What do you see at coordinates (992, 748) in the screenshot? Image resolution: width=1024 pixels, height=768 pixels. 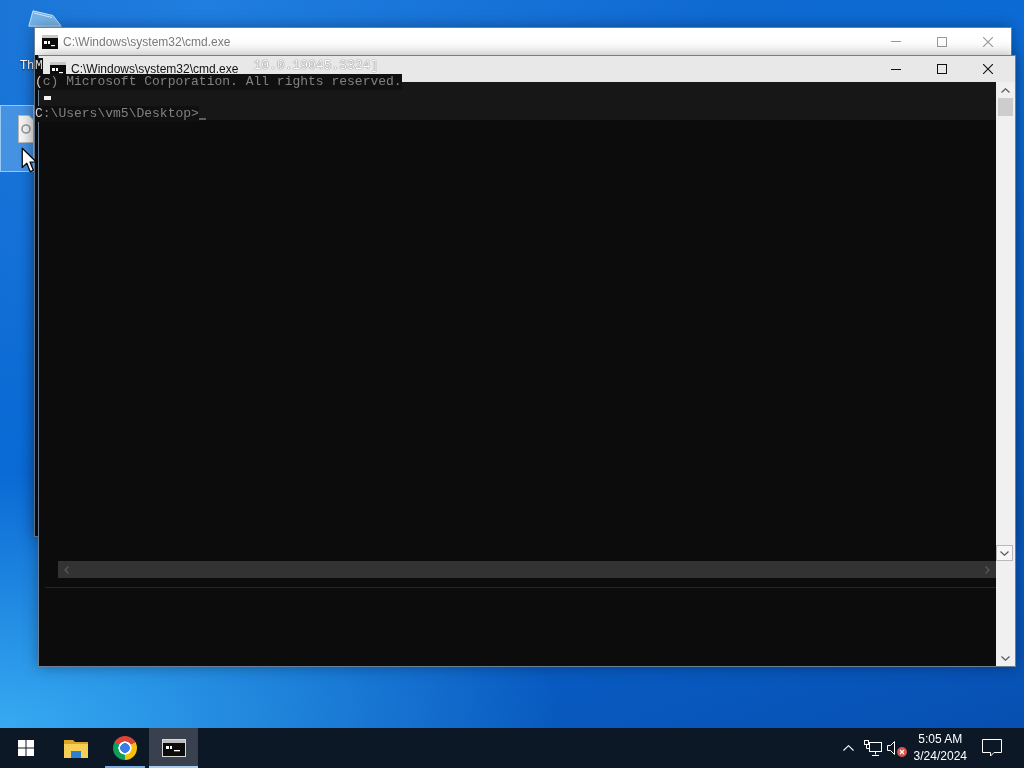 I see `notification-icon` at bounding box center [992, 748].